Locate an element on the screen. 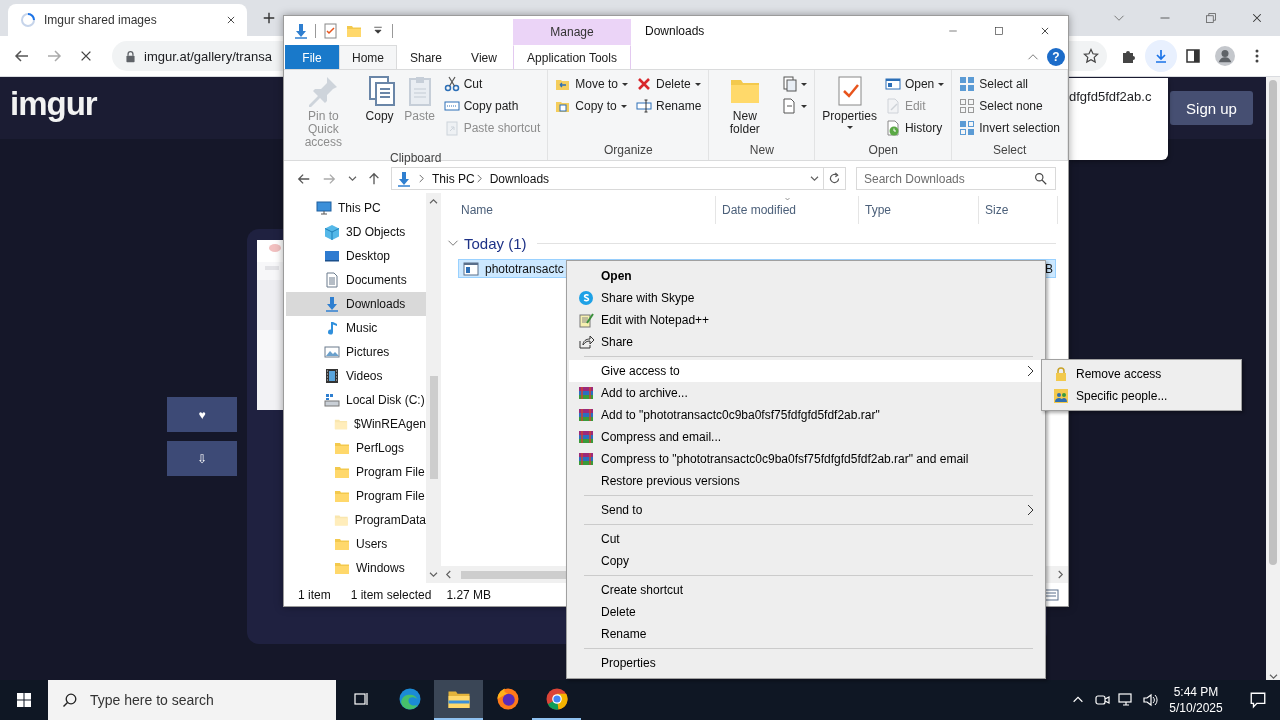 This screenshot has width=1280, height=720. puzzle-icon is located at coordinates (1129, 56).